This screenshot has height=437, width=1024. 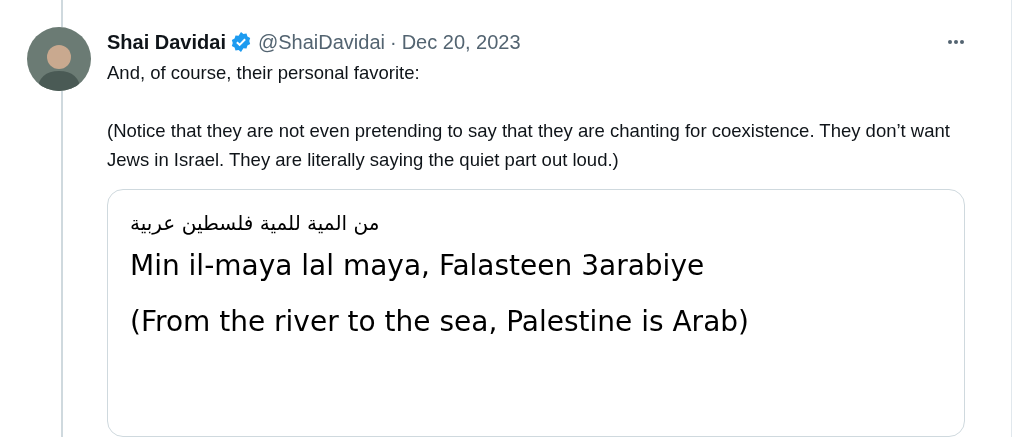 I want to click on card-text: (From the river to the sea, Palestine is Arab), so click(x=440, y=322).